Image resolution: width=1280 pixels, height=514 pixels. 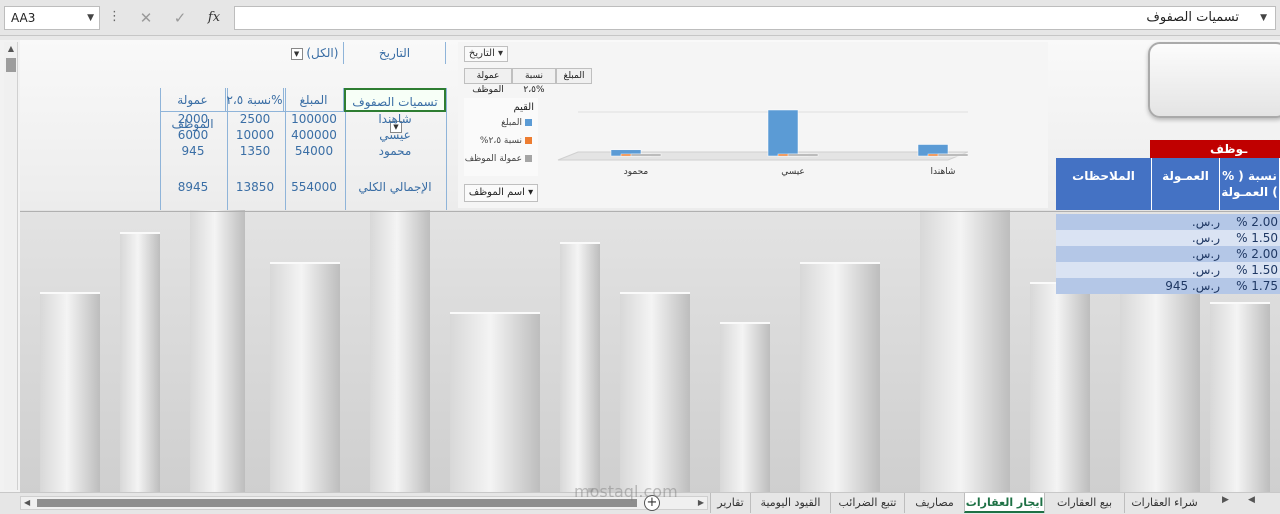 I want to click on vertical-scrollbar: ▲, so click(x=11, y=266).